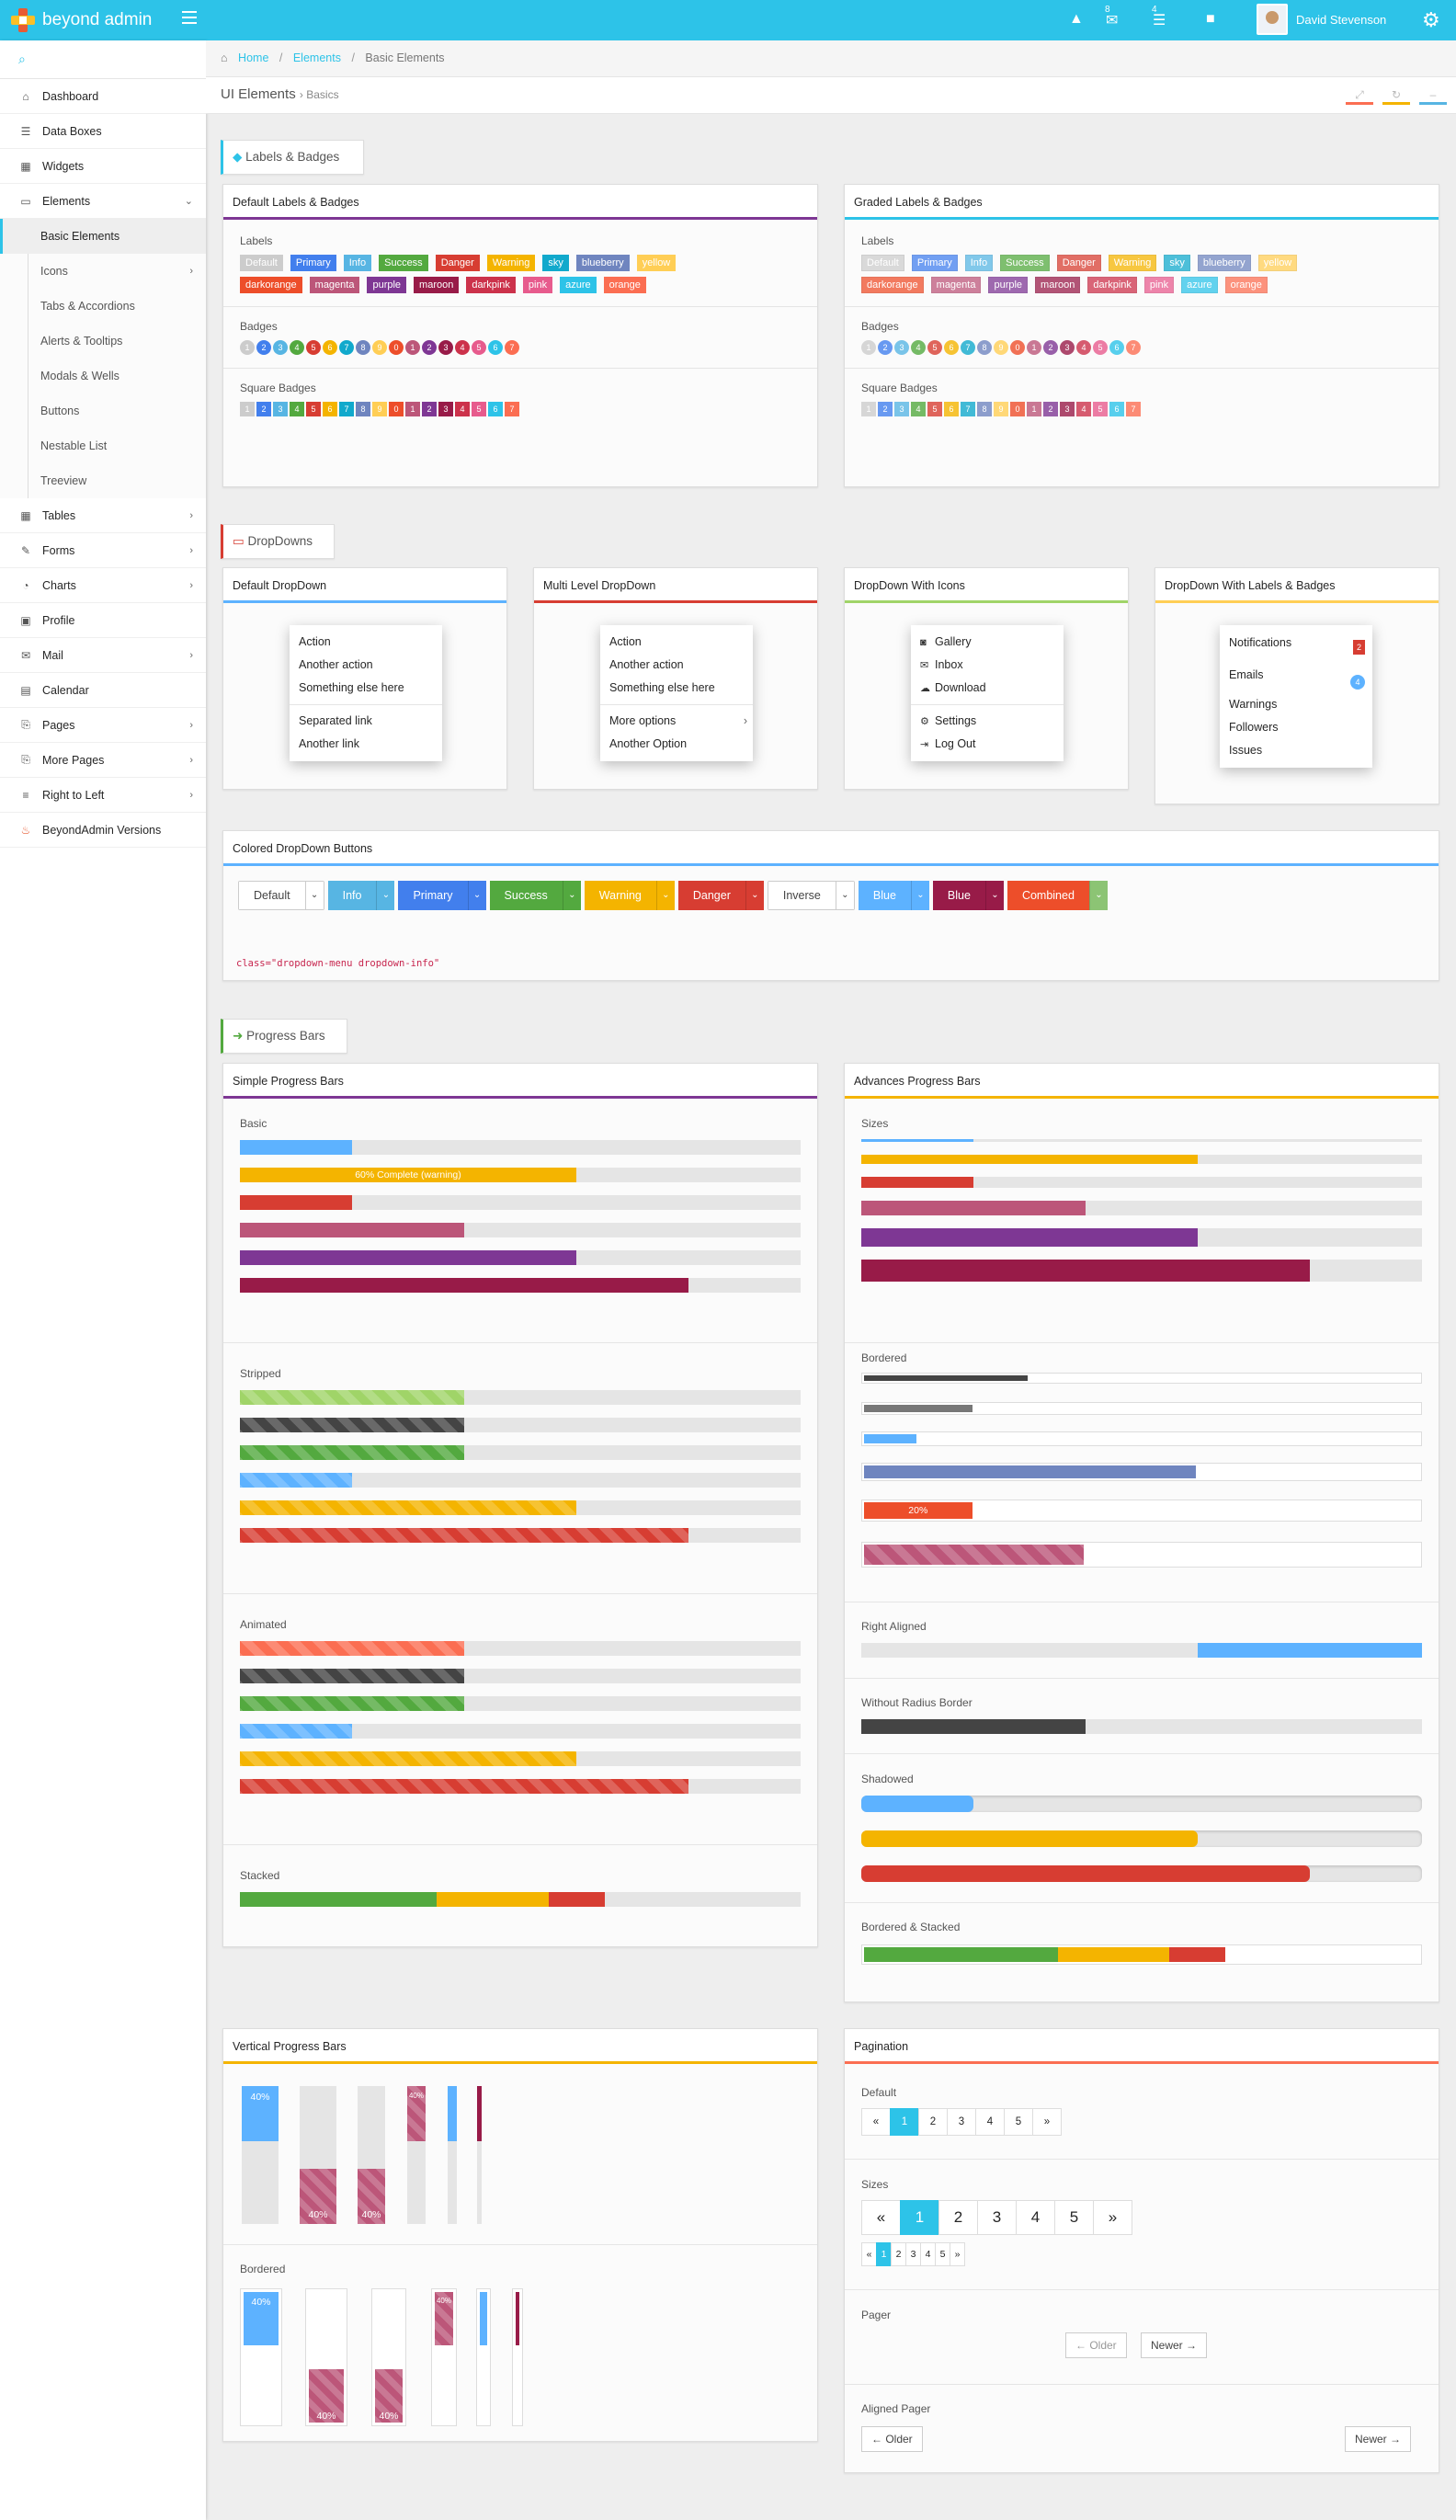 The image size is (1456, 2520). I want to click on search-icon: ⌕, so click(22, 58).